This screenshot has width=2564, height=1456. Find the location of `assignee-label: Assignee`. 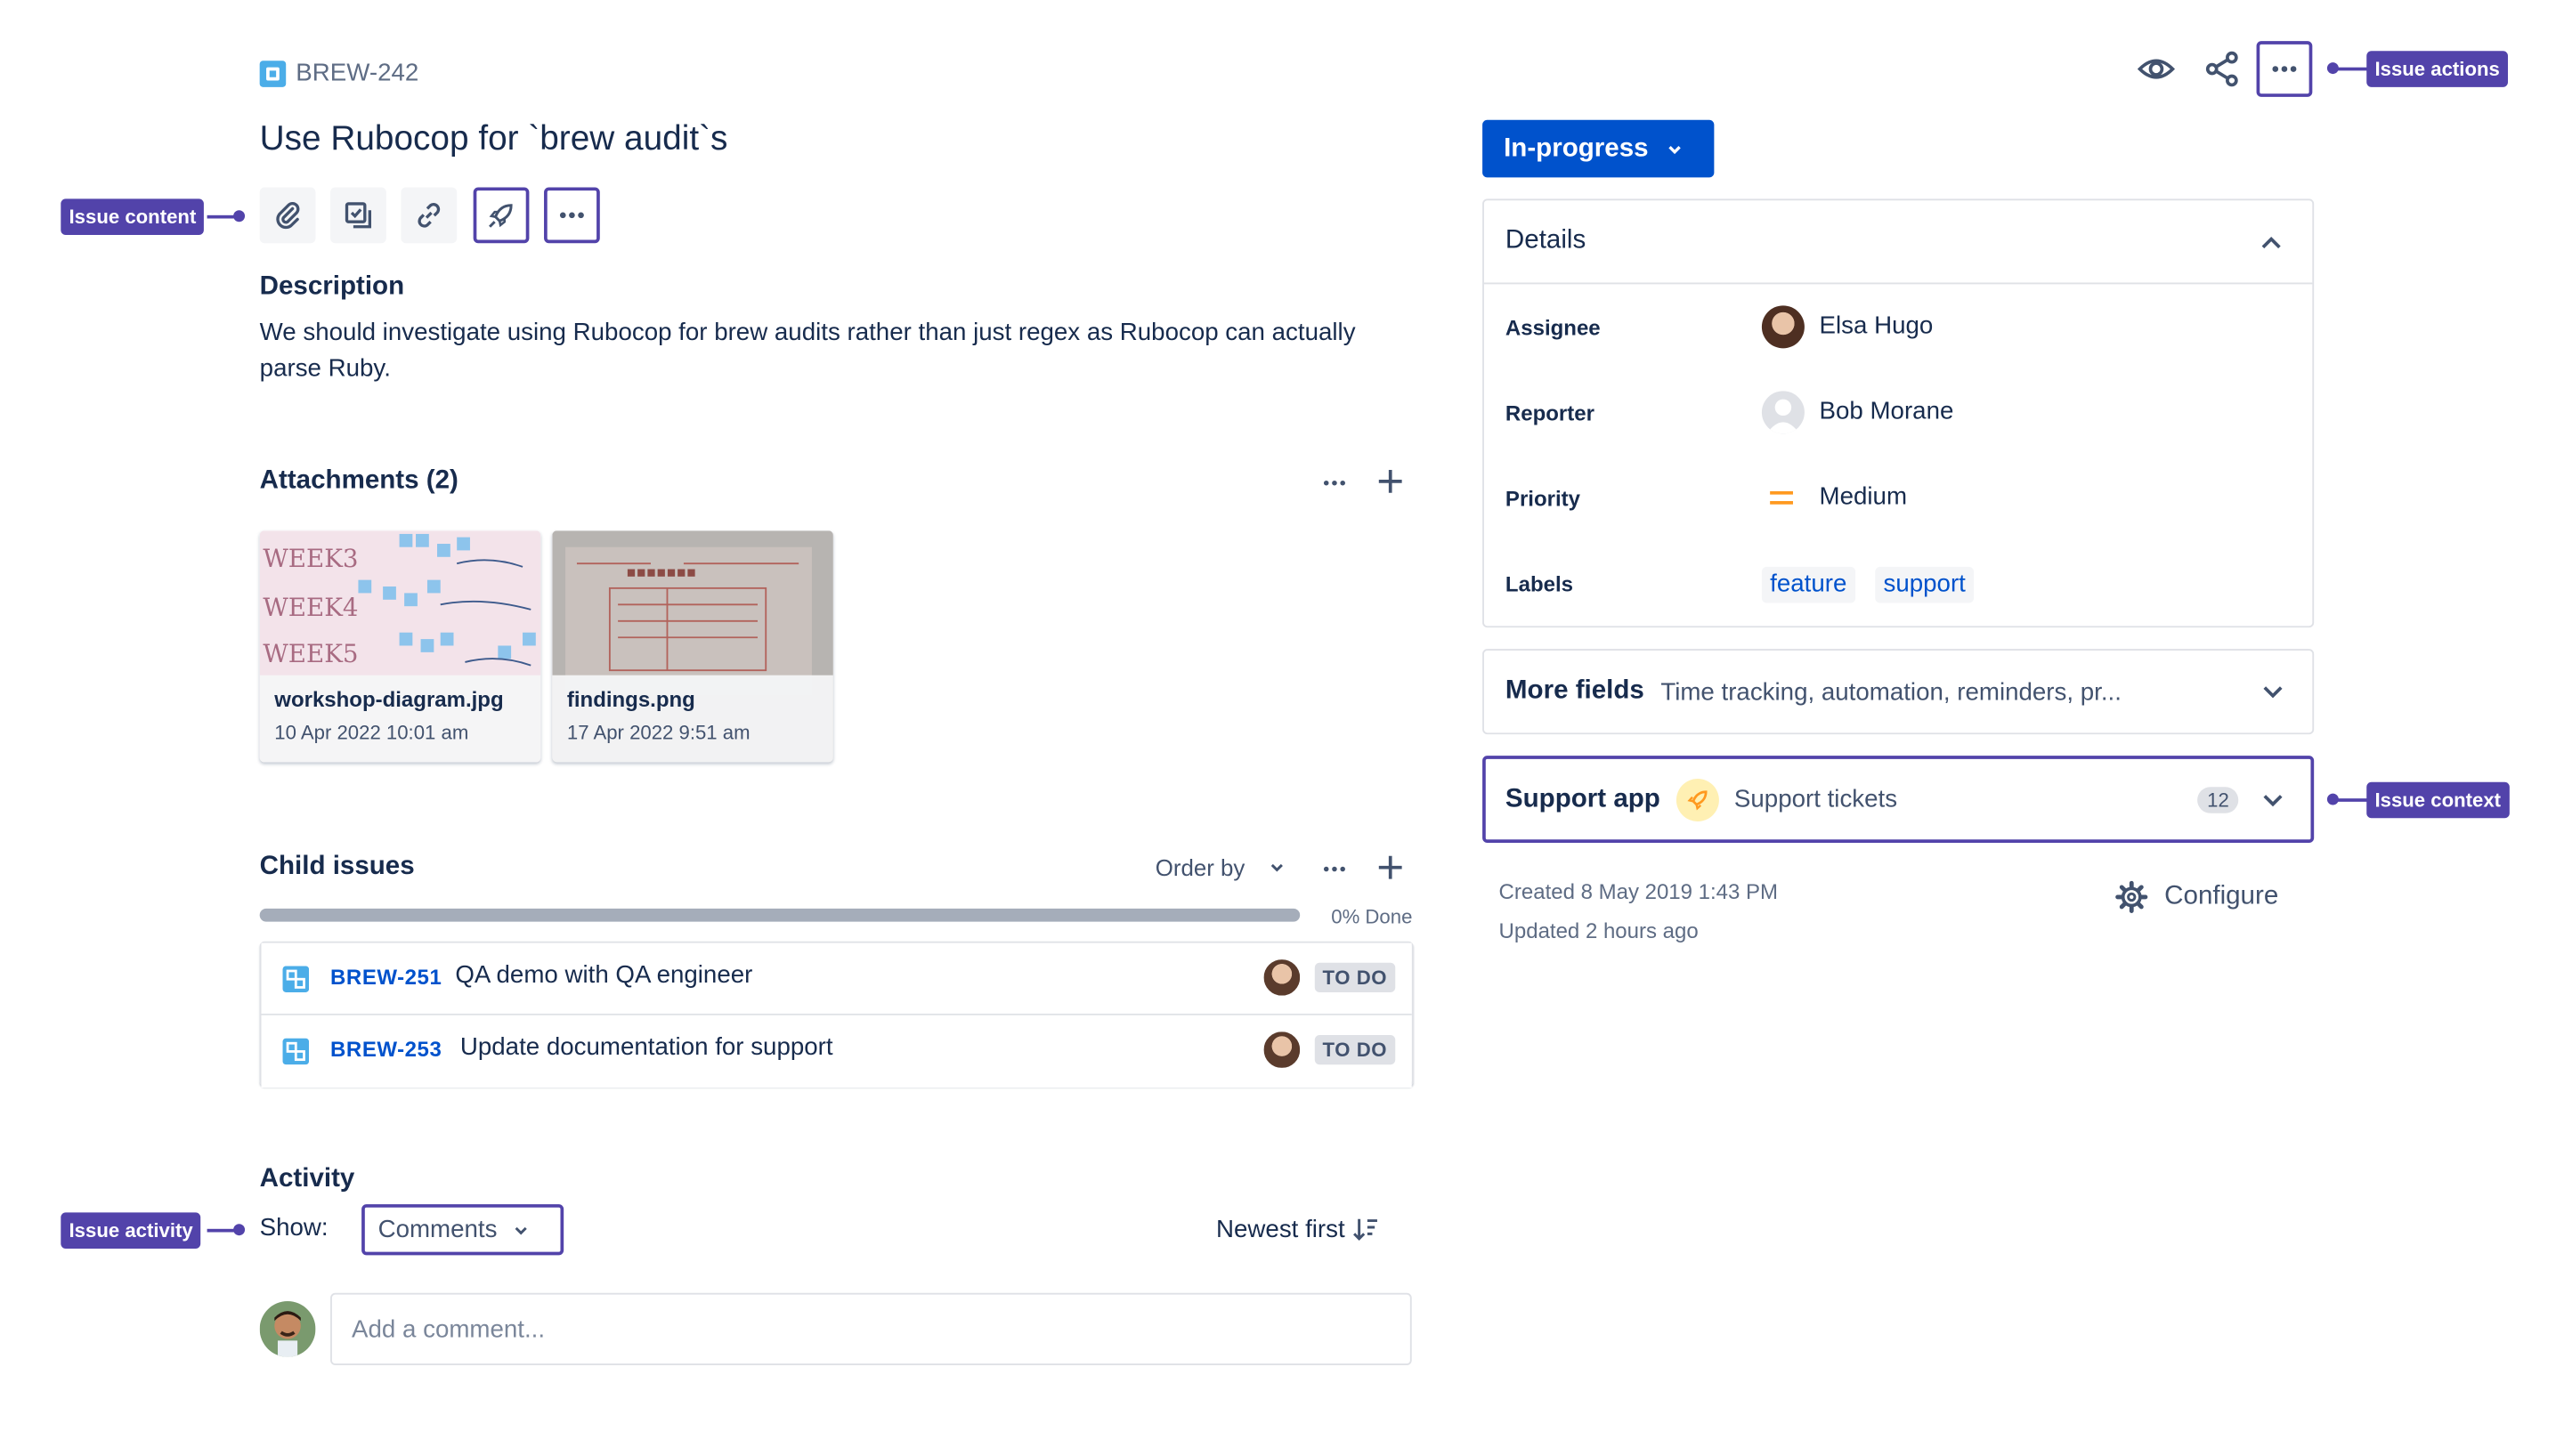

assignee-label: Assignee is located at coordinates (1553, 328).